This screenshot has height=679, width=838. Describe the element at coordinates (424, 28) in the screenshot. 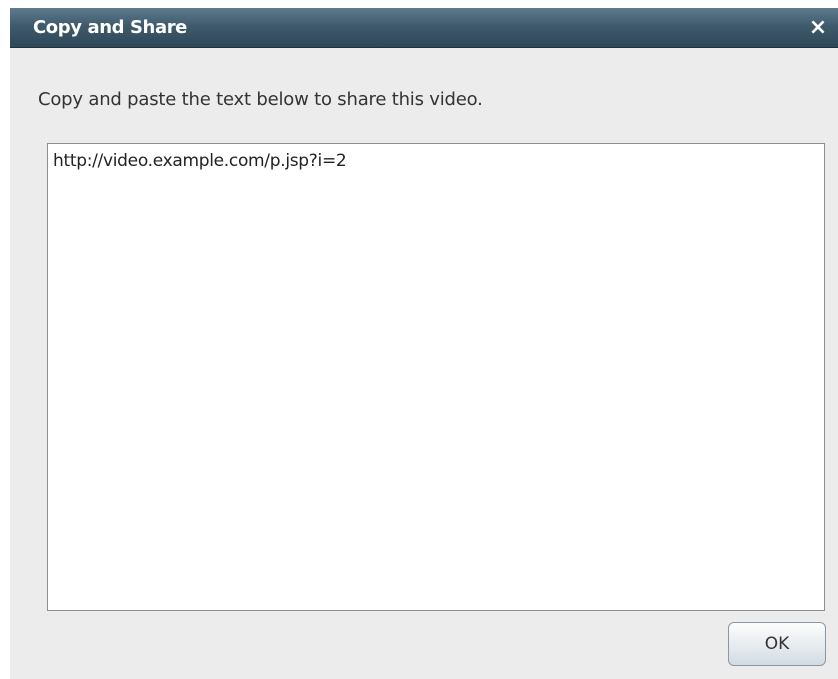

I see `dialog-titlebar: Copy and Share ×` at that location.